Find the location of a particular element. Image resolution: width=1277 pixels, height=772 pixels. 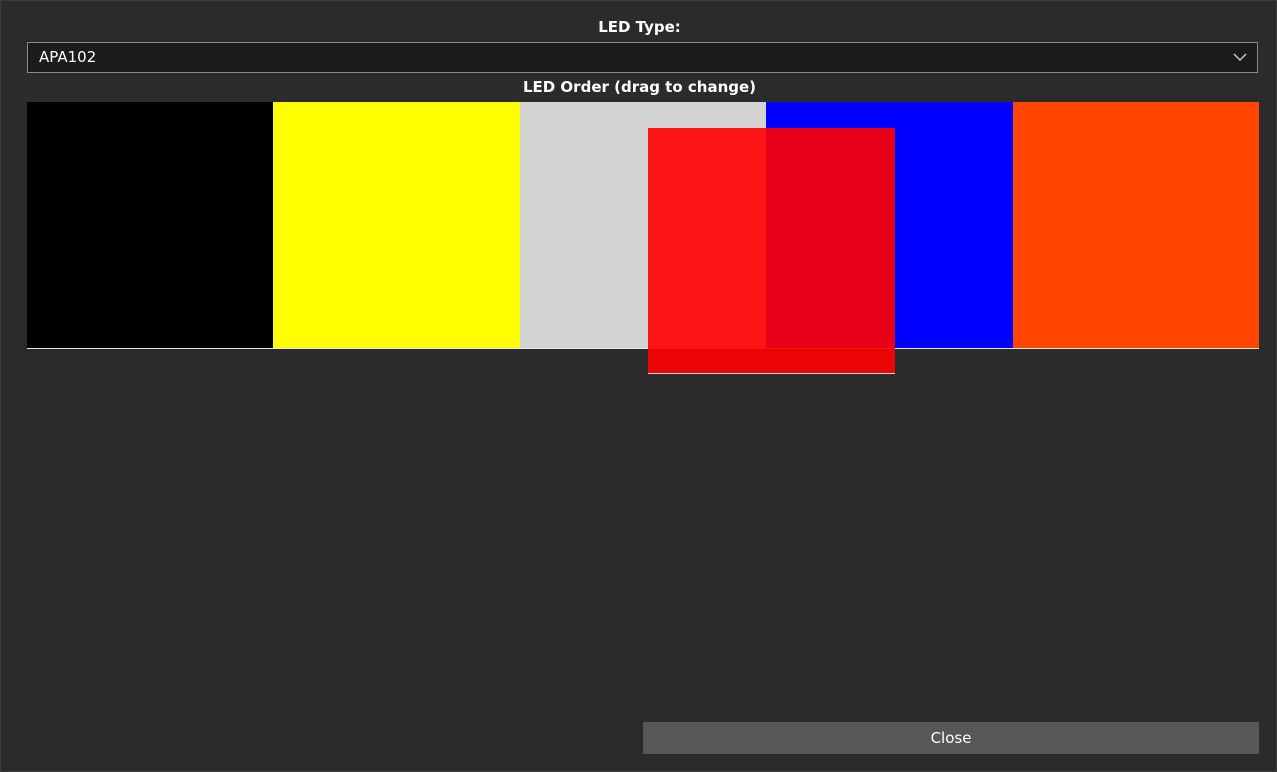

led-order-label: LED Order (drag to change) is located at coordinates (639, 87).